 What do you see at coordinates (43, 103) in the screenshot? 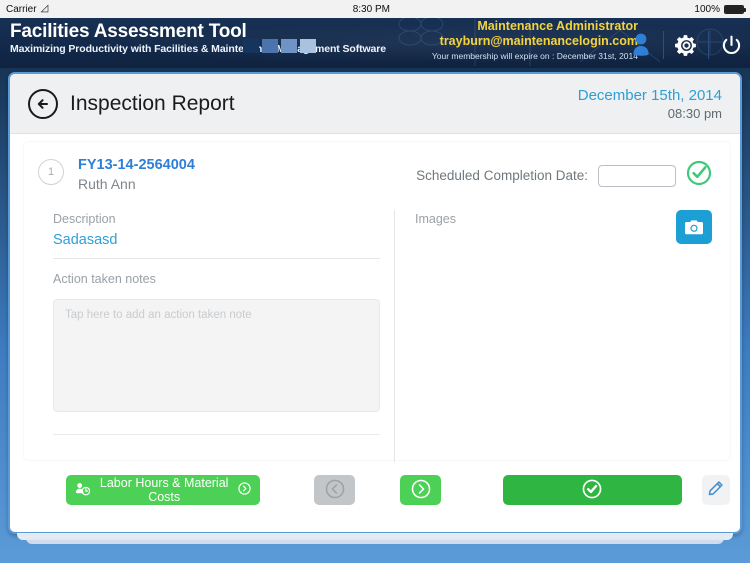
I see `arrow-left-circle-icon` at bounding box center [43, 103].